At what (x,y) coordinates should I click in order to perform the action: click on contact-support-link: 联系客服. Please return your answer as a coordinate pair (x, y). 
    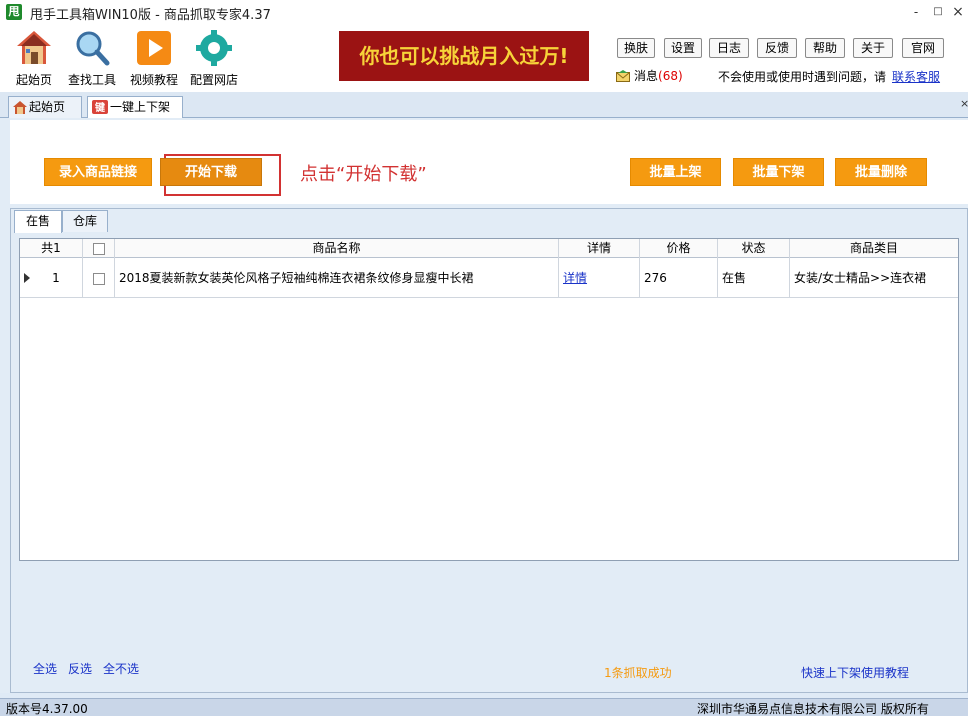
    Looking at the image, I should click on (916, 76).